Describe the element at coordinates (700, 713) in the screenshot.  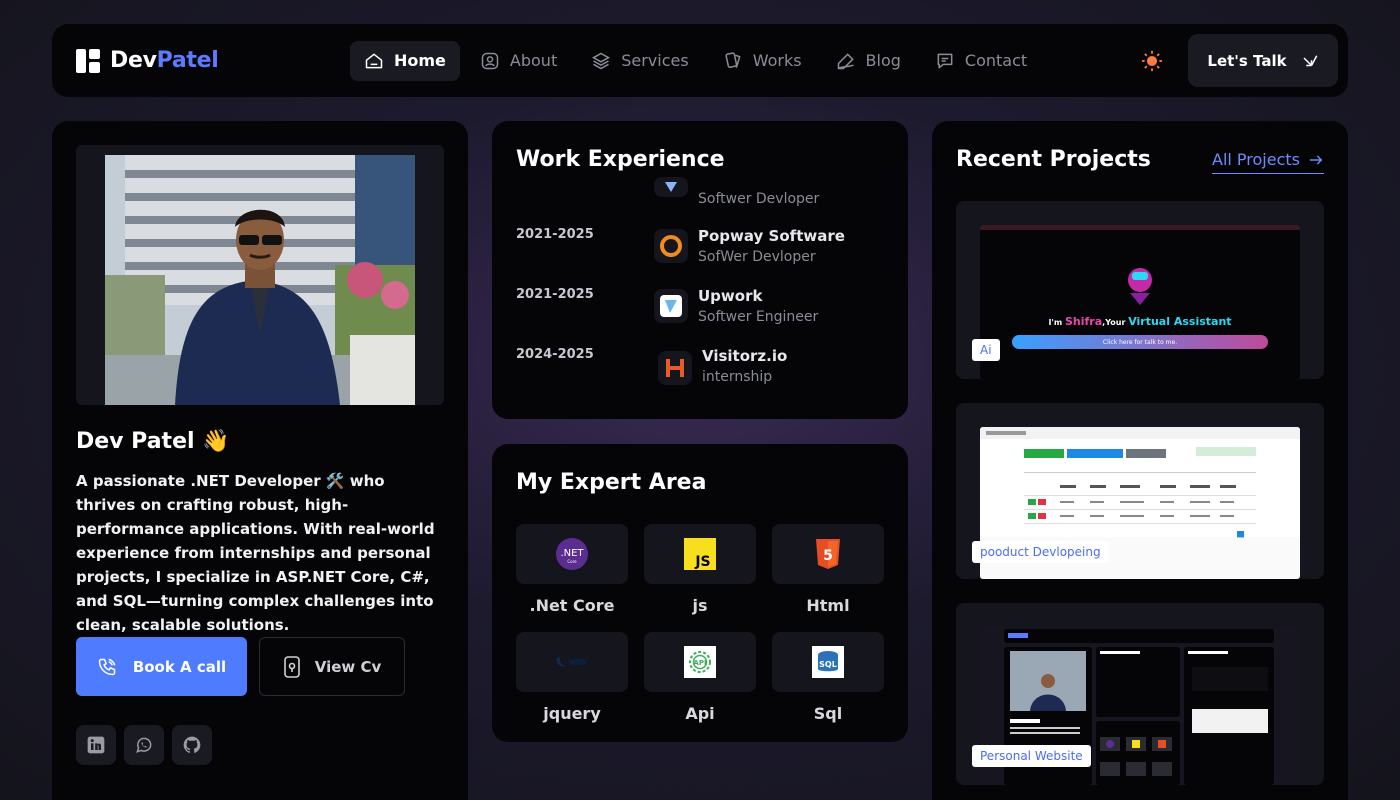
I see `skill-label: Api` at that location.